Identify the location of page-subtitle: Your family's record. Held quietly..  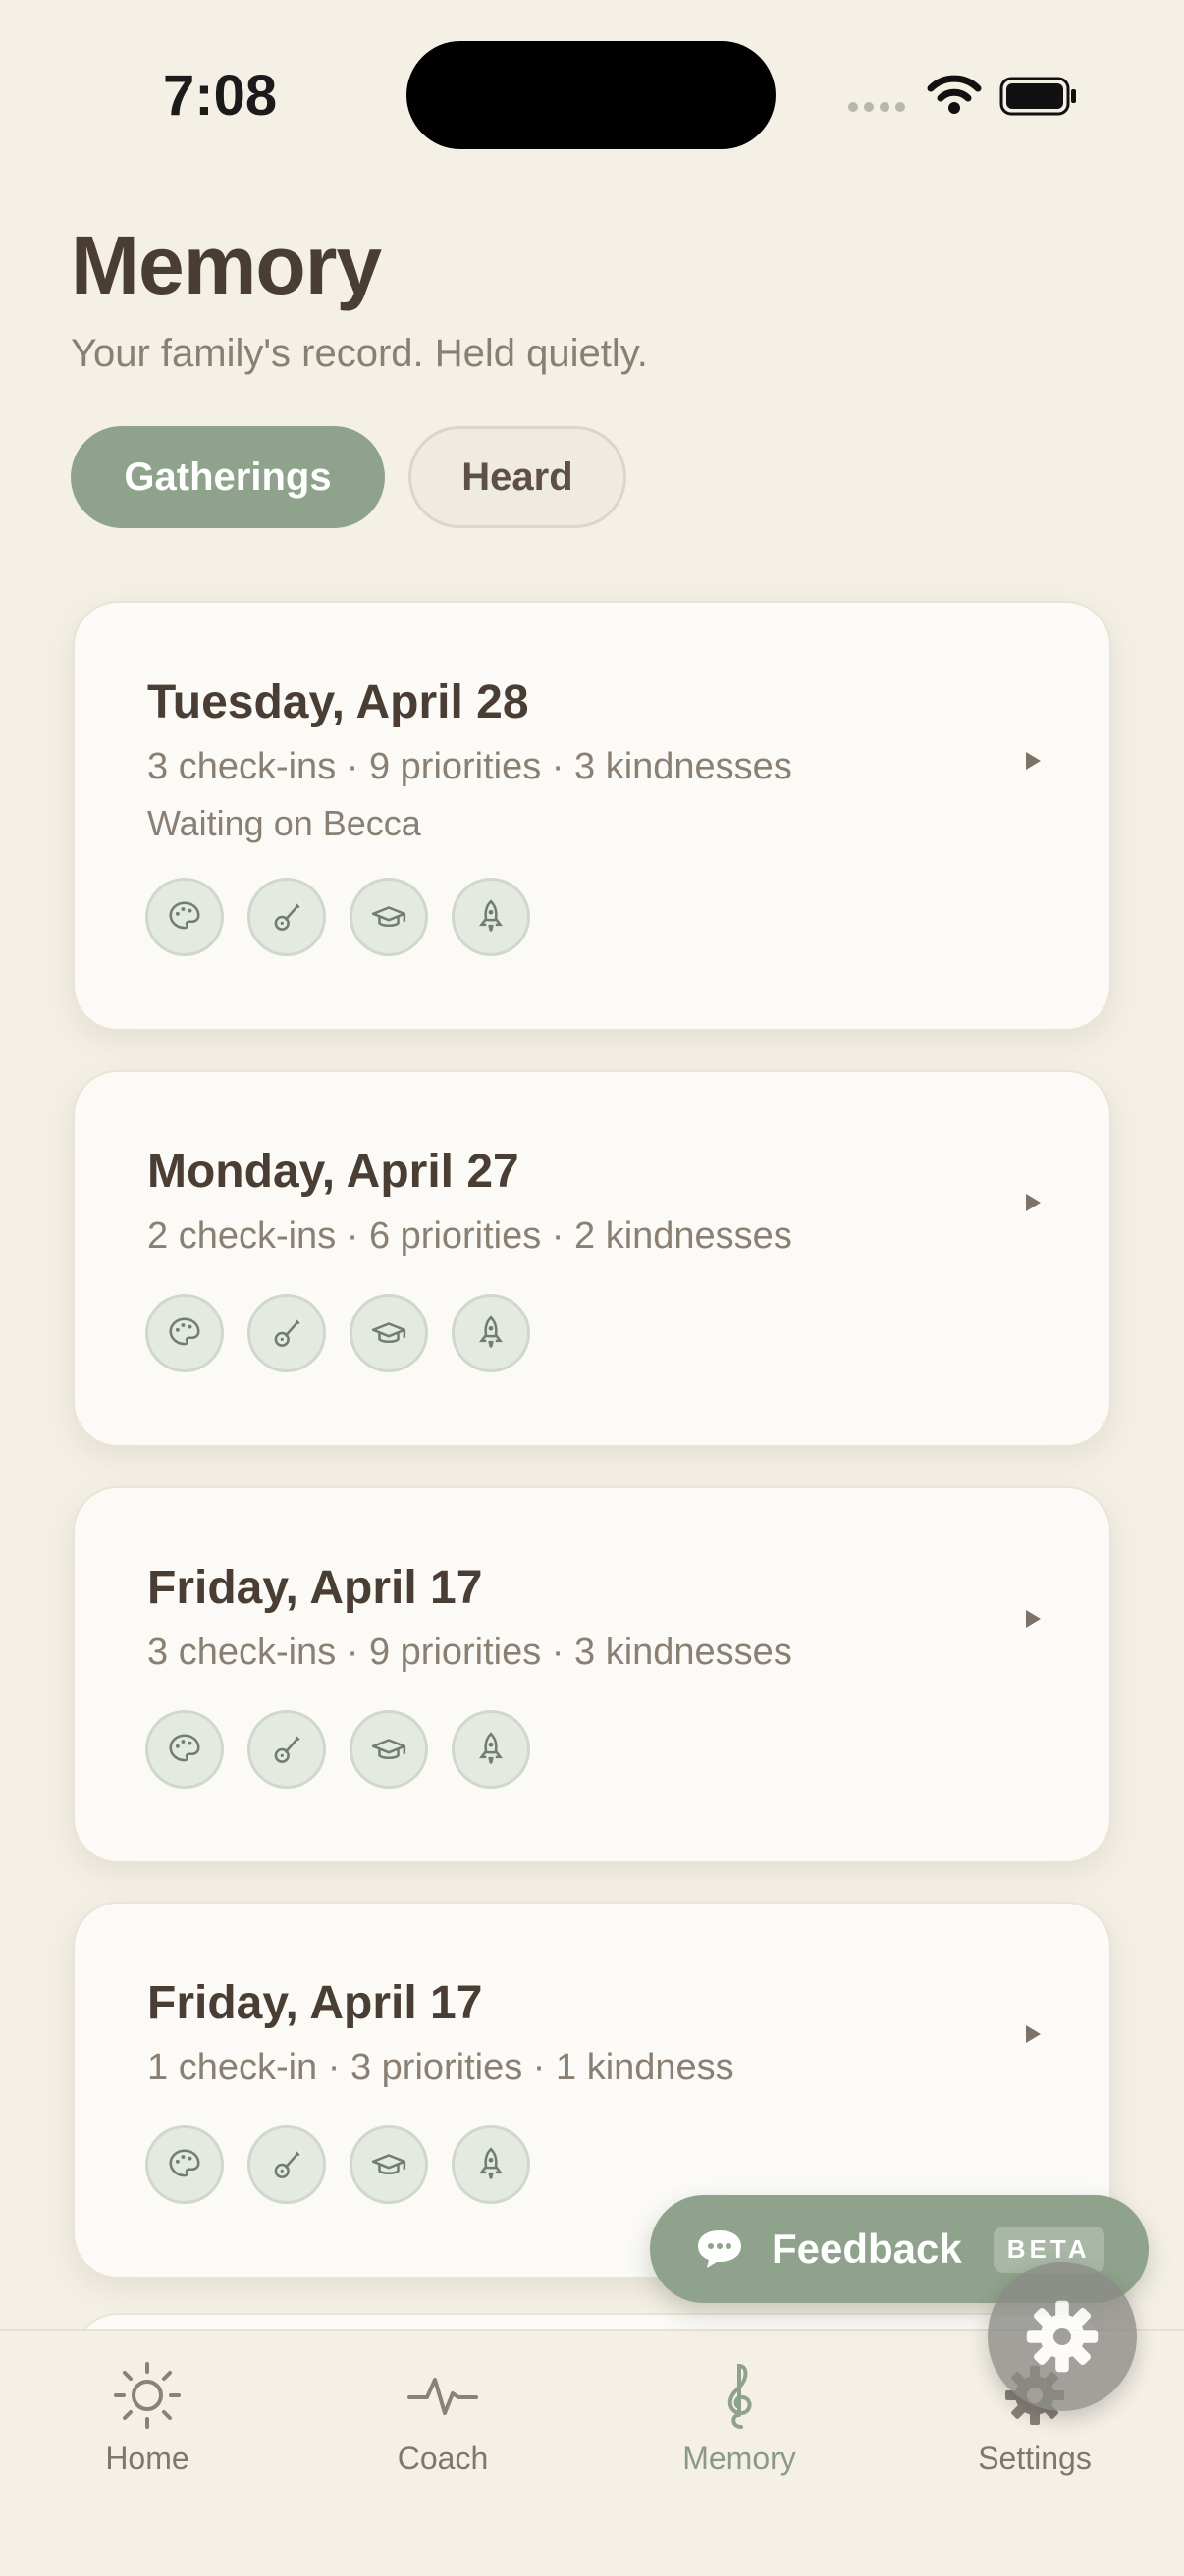
(359, 353).